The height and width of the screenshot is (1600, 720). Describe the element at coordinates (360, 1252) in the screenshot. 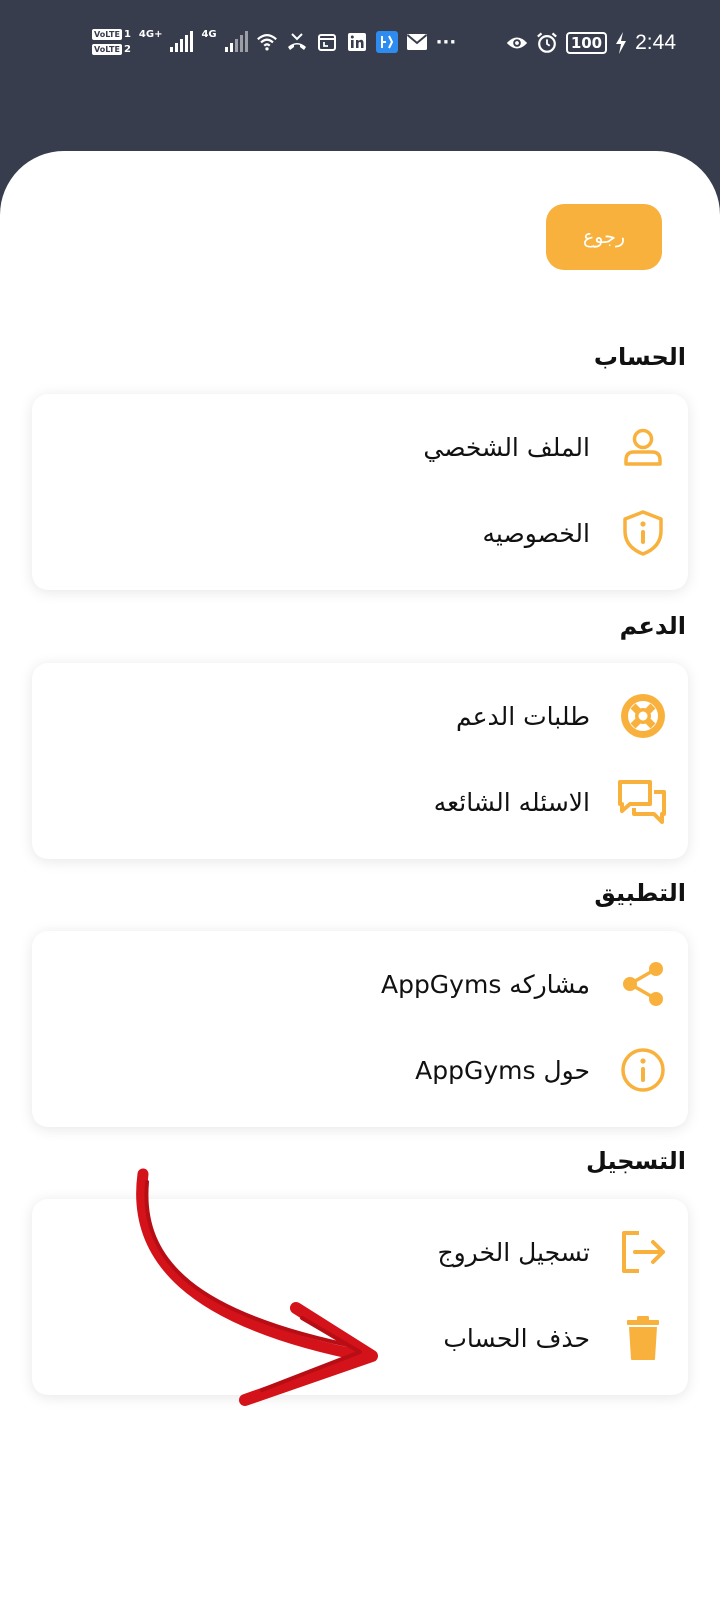

I see `logout-item: تسجيل الخروج` at that location.